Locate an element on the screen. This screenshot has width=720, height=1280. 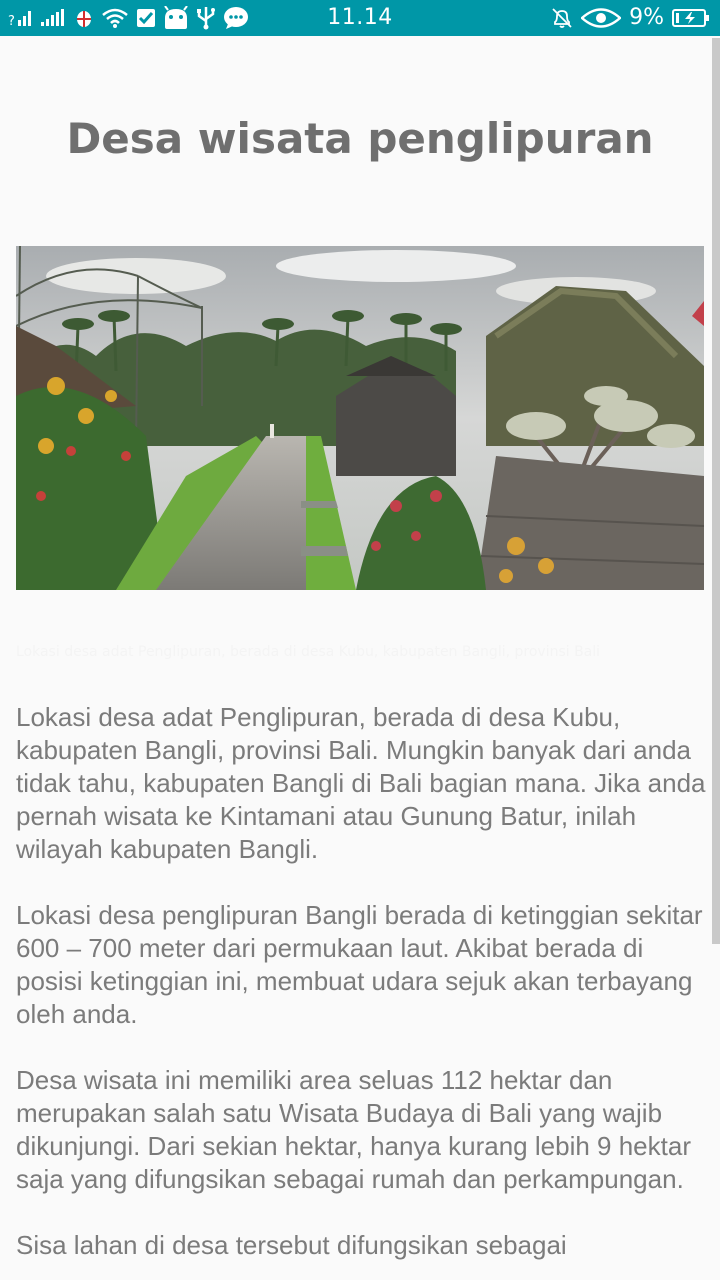
mute-bell-icon is located at coordinates (562, 18).